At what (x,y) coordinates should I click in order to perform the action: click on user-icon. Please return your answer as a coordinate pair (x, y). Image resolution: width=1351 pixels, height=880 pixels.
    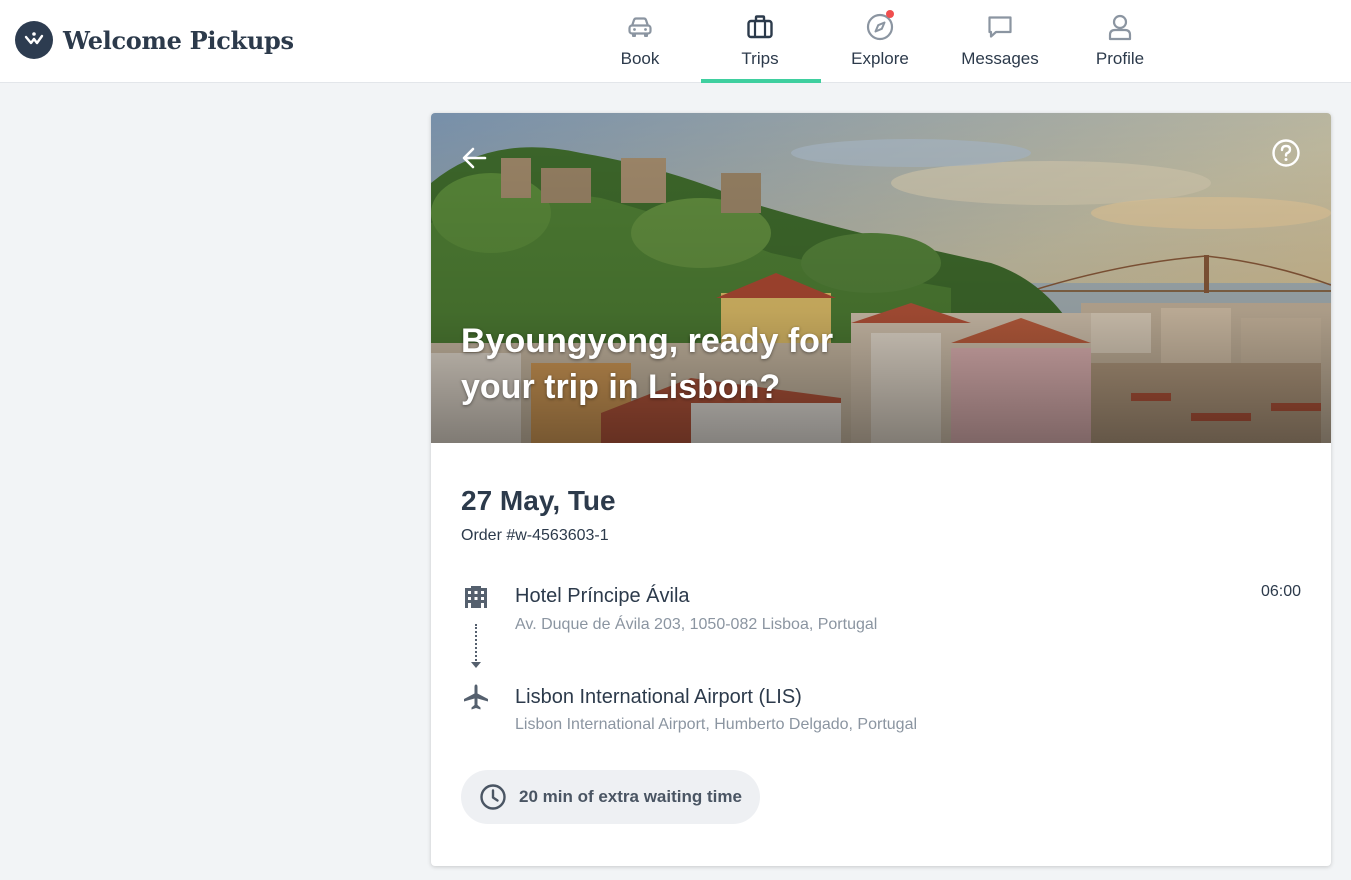
    Looking at the image, I should click on (1120, 27).